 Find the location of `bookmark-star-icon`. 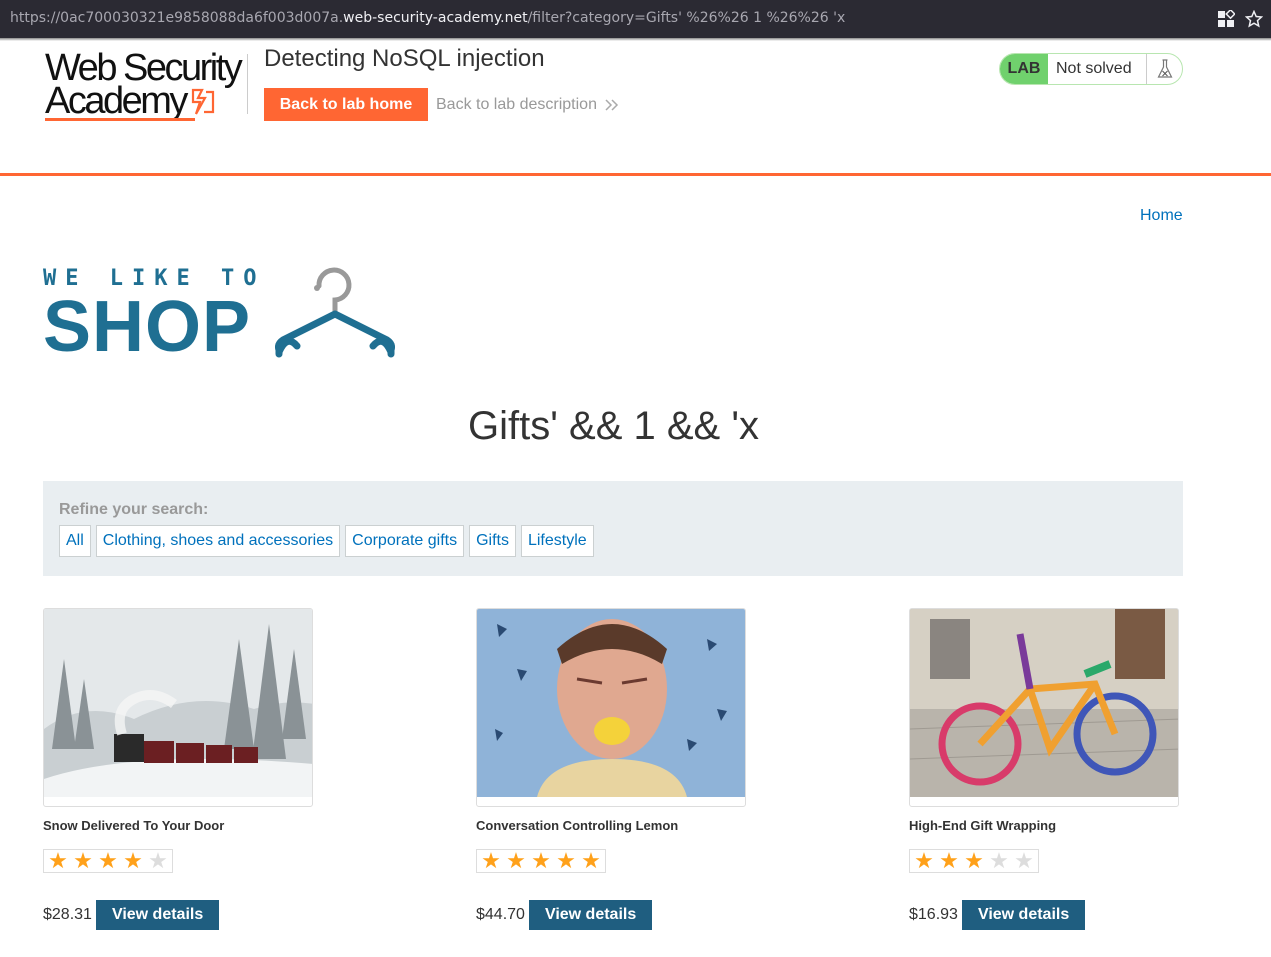

bookmark-star-icon is located at coordinates (1254, 18).